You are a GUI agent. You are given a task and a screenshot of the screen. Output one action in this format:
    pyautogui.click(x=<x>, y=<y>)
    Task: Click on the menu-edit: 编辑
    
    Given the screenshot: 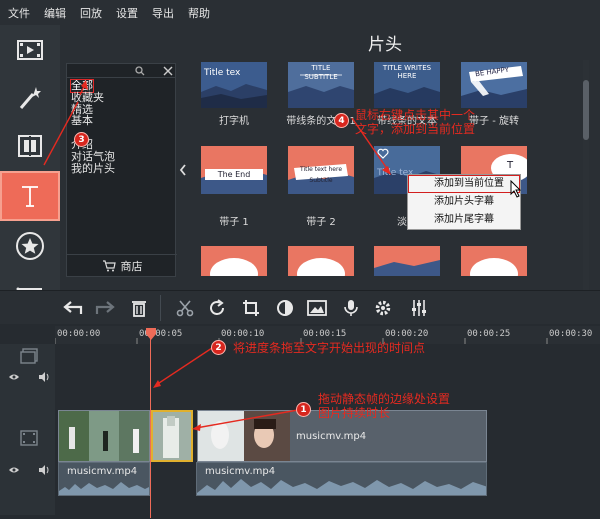 What is the action you would take?
    pyautogui.click(x=55, y=13)
    